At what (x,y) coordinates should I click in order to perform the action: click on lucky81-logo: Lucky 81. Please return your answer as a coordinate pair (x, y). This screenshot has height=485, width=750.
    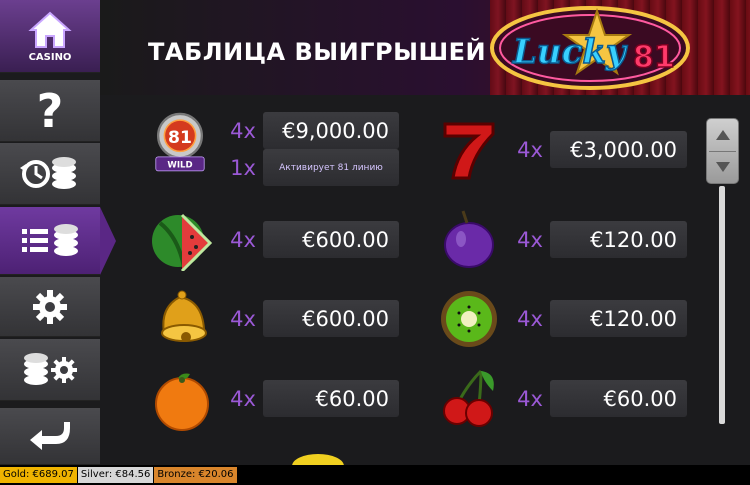
    Looking at the image, I should click on (590, 48).